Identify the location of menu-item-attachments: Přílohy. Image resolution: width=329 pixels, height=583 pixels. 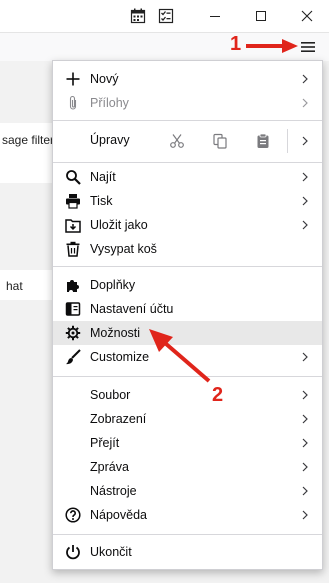
(187, 103).